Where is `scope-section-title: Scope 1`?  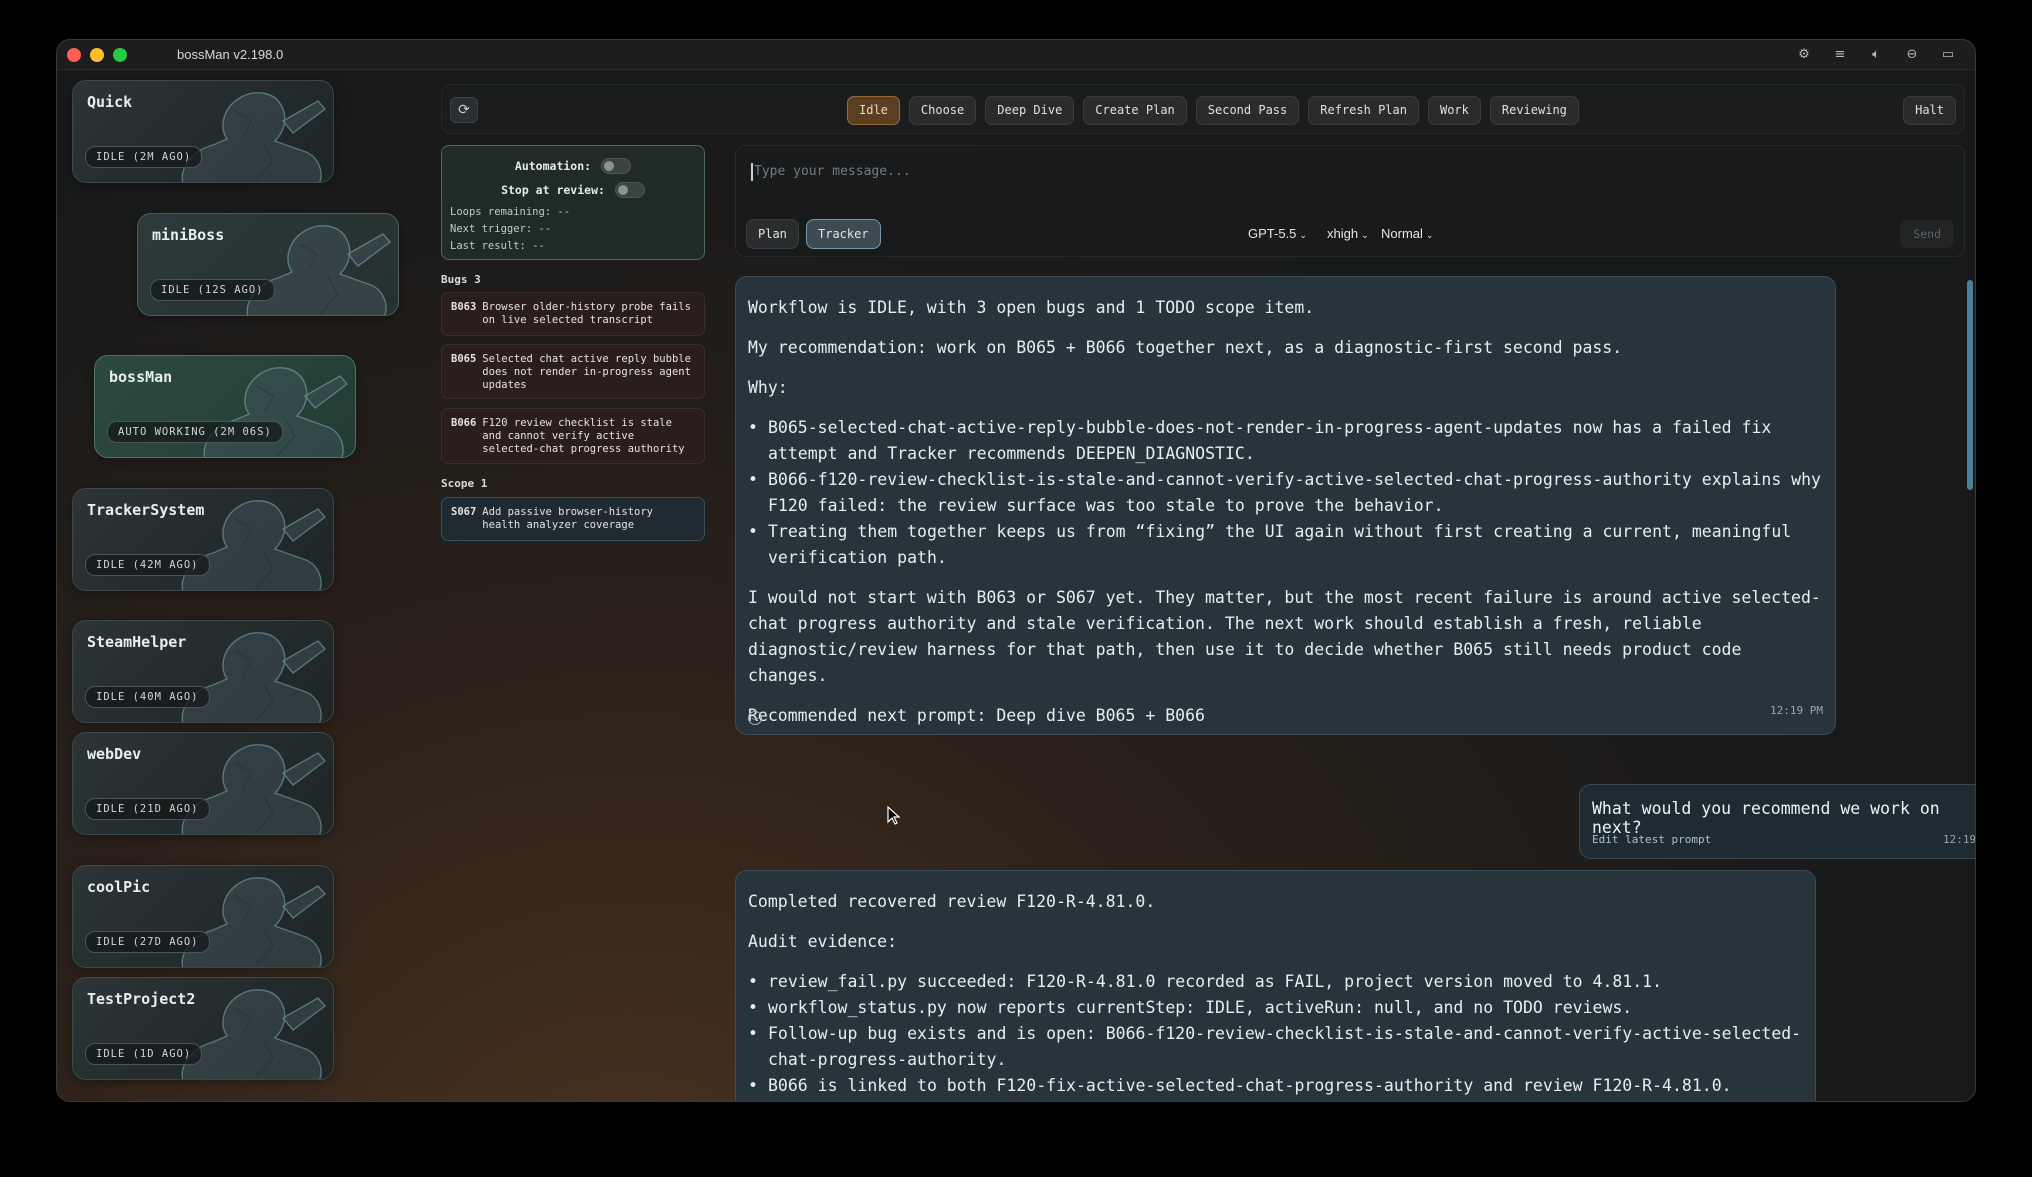
scope-section-title: Scope 1 is located at coordinates (464, 483).